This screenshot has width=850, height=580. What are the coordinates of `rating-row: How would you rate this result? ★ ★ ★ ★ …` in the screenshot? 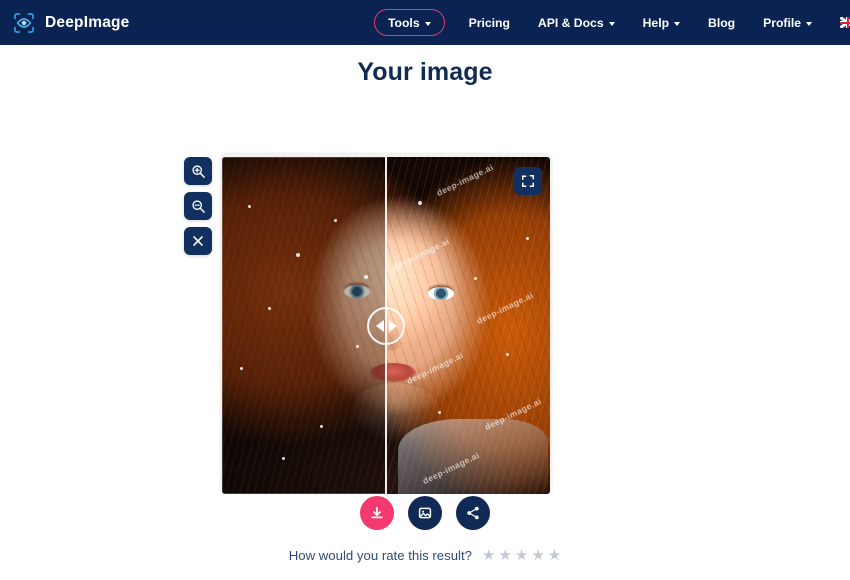 It's located at (425, 555).